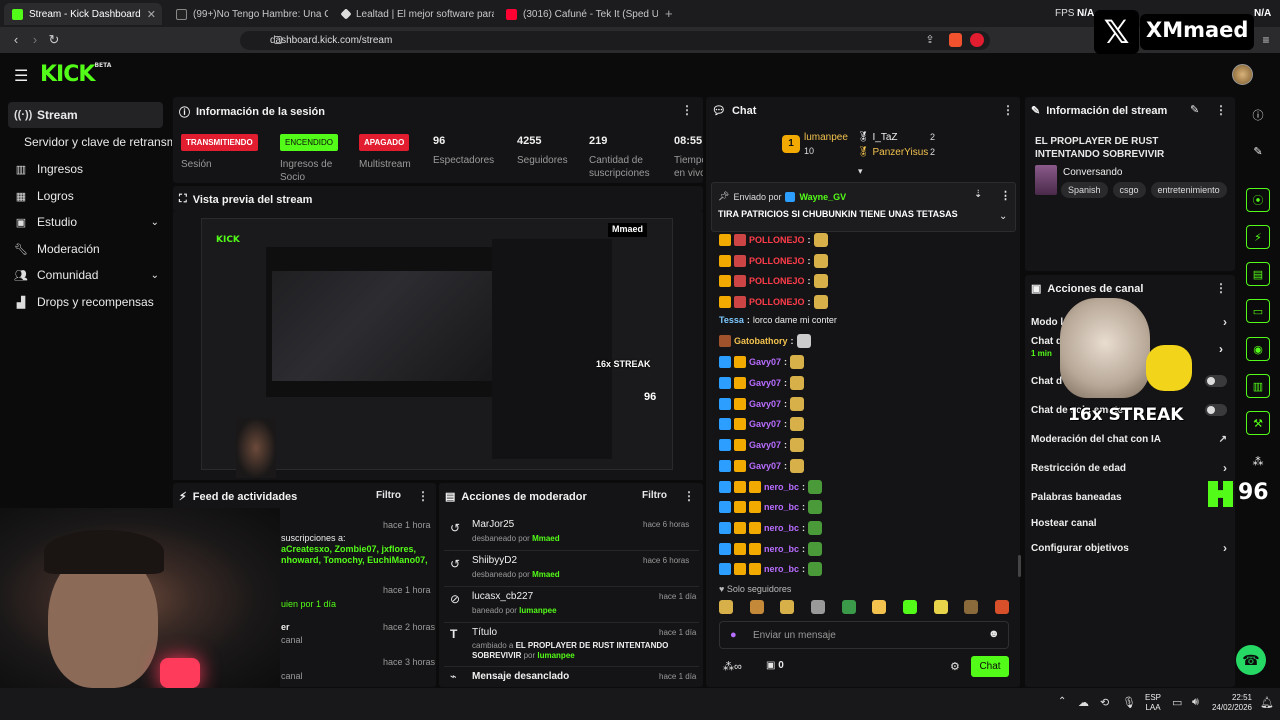  What do you see at coordinates (1258, 423) in the screenshot?
I see `wrench-icon: ⚒` at bounding box center [1258, 423].